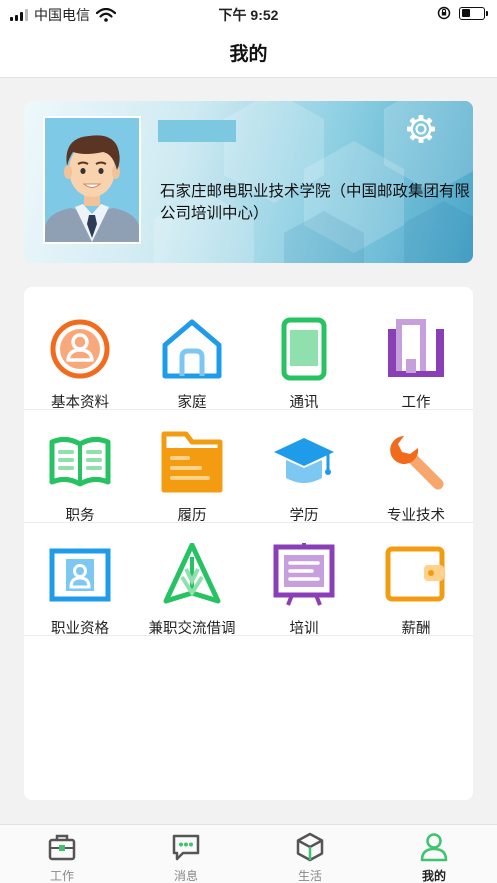 This screenshot has width=497, height=883. I want to click on menu-item-label: 专业技术, so click(416, 516).